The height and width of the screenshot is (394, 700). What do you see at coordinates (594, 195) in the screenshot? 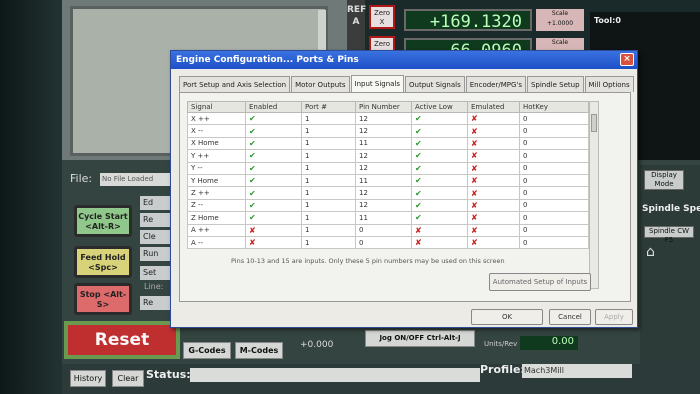
I see `table-scrollbar` at bounding box center [594, 195].